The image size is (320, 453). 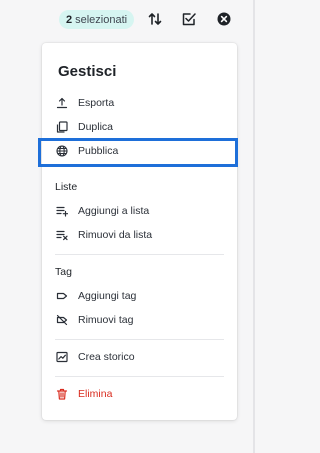 I want to click on selection-label: selezionati, so click(x=101, y=19).